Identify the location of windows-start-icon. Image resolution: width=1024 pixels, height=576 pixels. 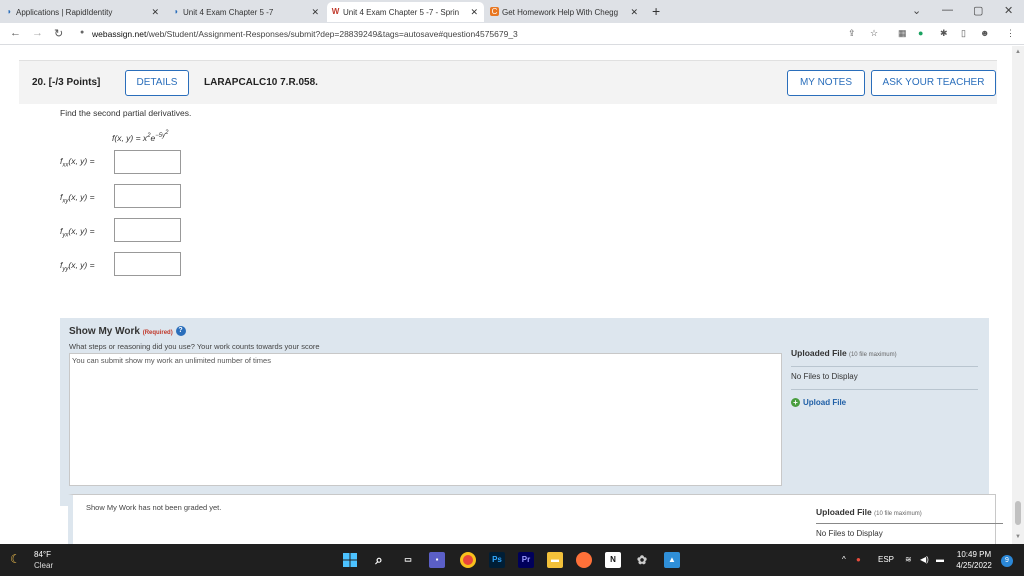
(350, 560).